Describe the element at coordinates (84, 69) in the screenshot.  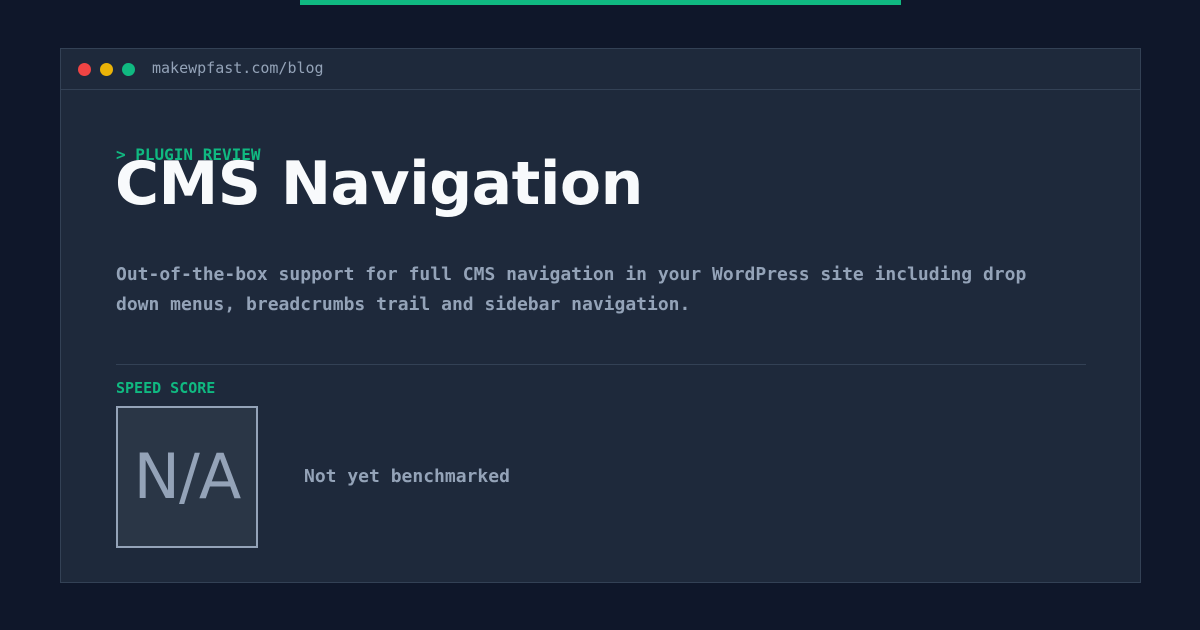
I see `close-dot-icon` at that location.